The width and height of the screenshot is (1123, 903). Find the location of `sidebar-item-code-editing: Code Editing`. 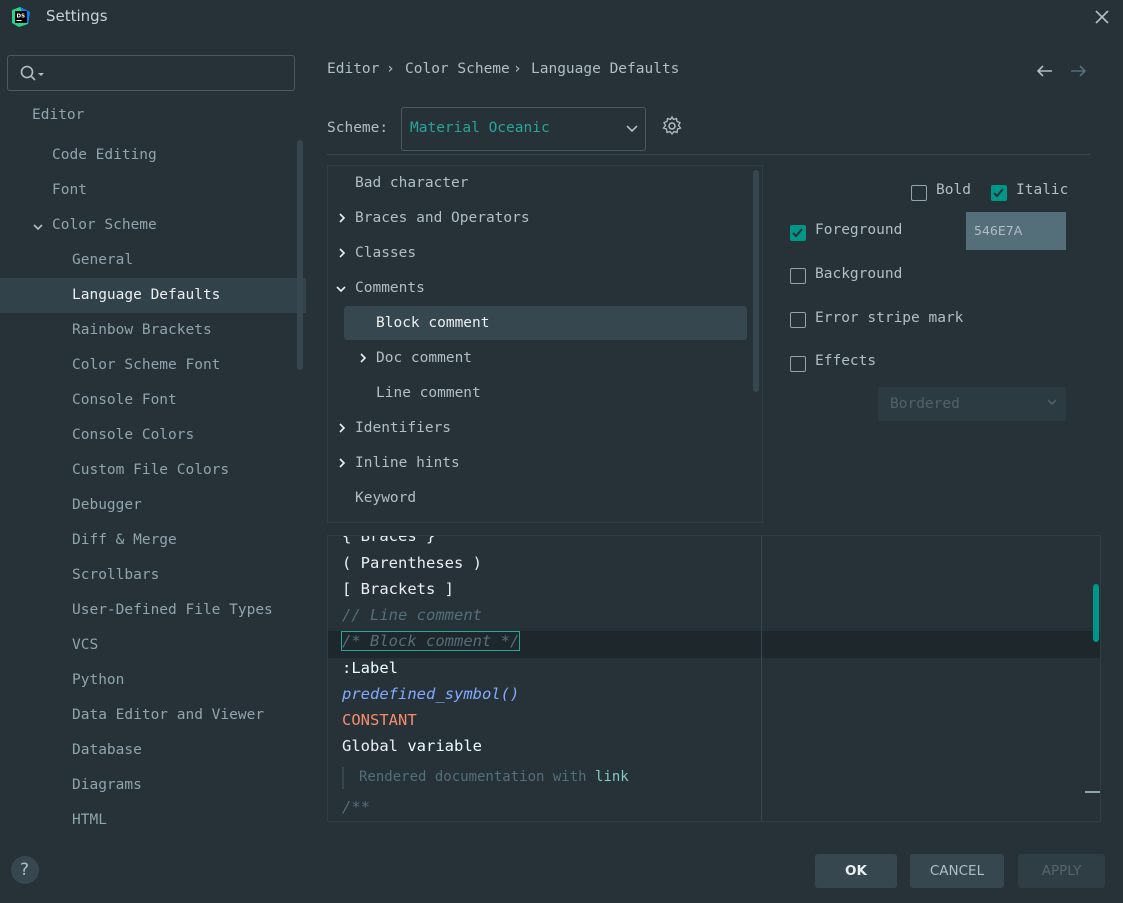

sidebar-item-code-editing: Code Editing is located at coordinates (104, 155).